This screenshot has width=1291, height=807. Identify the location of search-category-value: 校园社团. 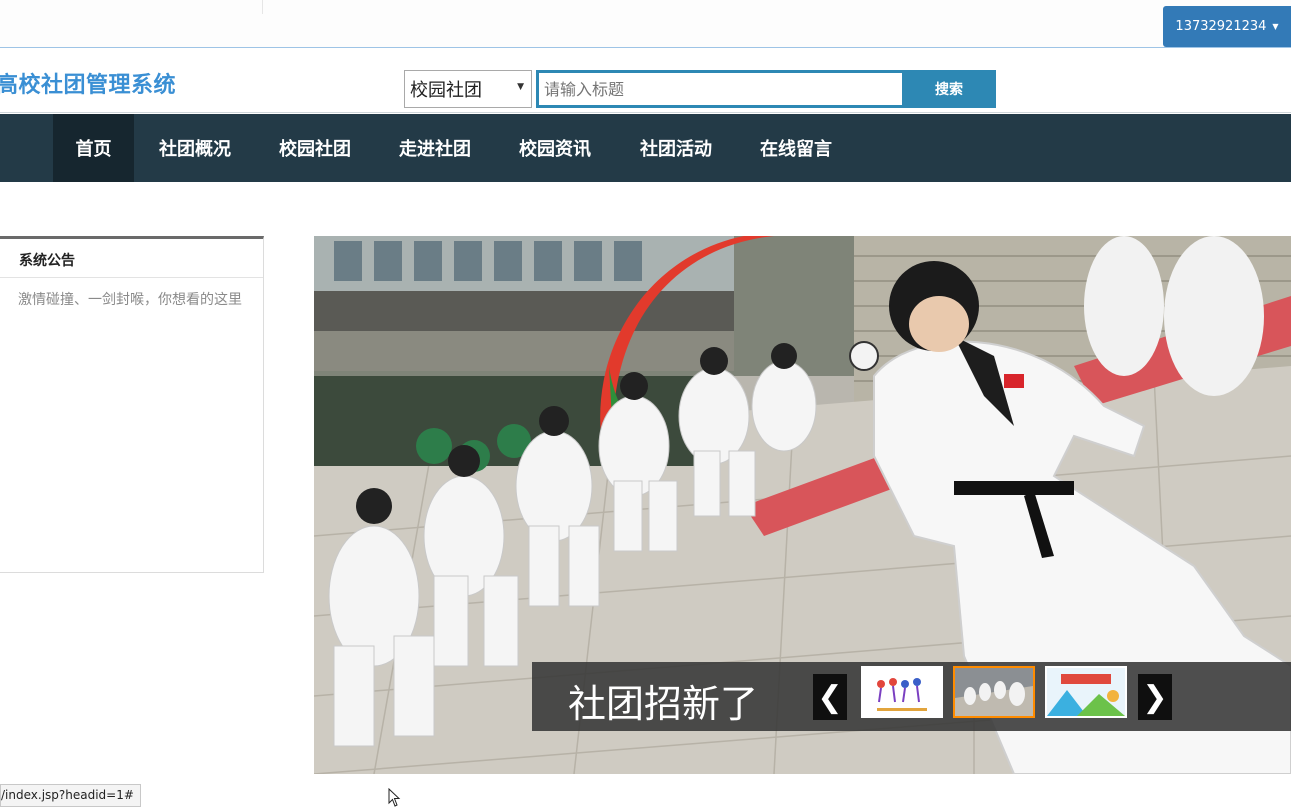
(446, 90).